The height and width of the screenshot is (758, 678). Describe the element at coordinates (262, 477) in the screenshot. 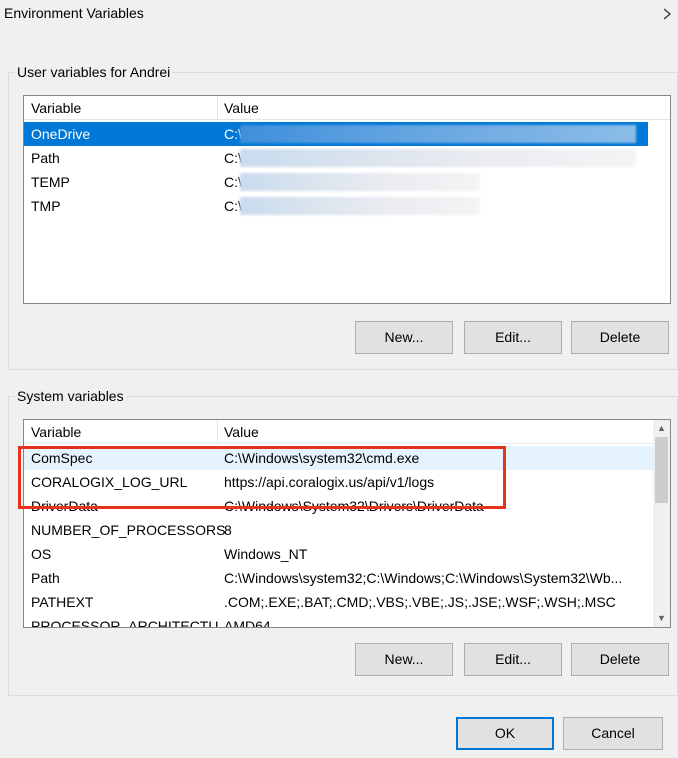

I see `highlight-annotation-box` at that location.